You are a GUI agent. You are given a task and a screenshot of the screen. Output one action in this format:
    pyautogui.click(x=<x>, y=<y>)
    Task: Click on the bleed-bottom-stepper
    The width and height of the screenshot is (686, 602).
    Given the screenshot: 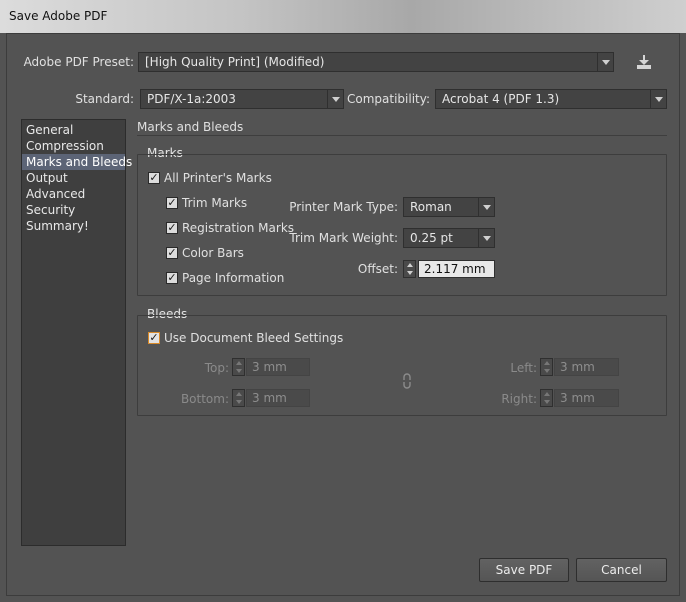 What is the action you would take?
    pyautogui.click(x=238, y=398)
    